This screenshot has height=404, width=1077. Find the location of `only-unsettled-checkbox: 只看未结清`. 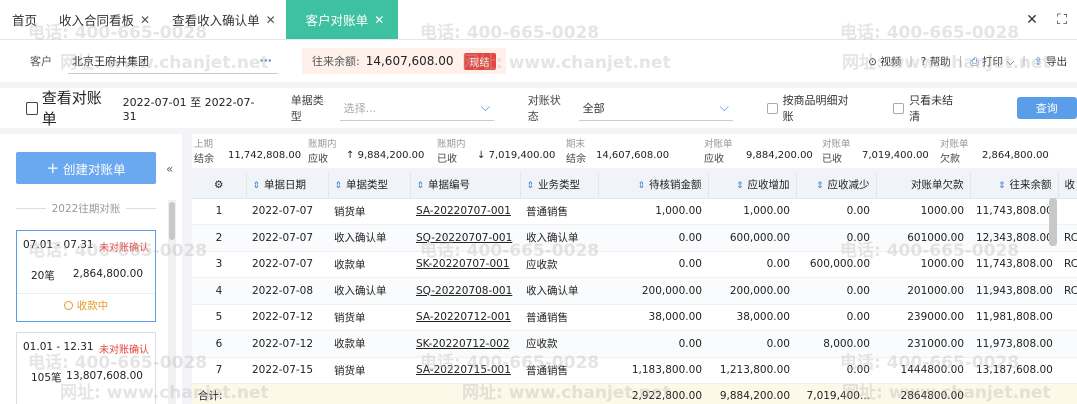

only-unsettled-checkbox: 只看未结清 is located at coordinates (927, 108).